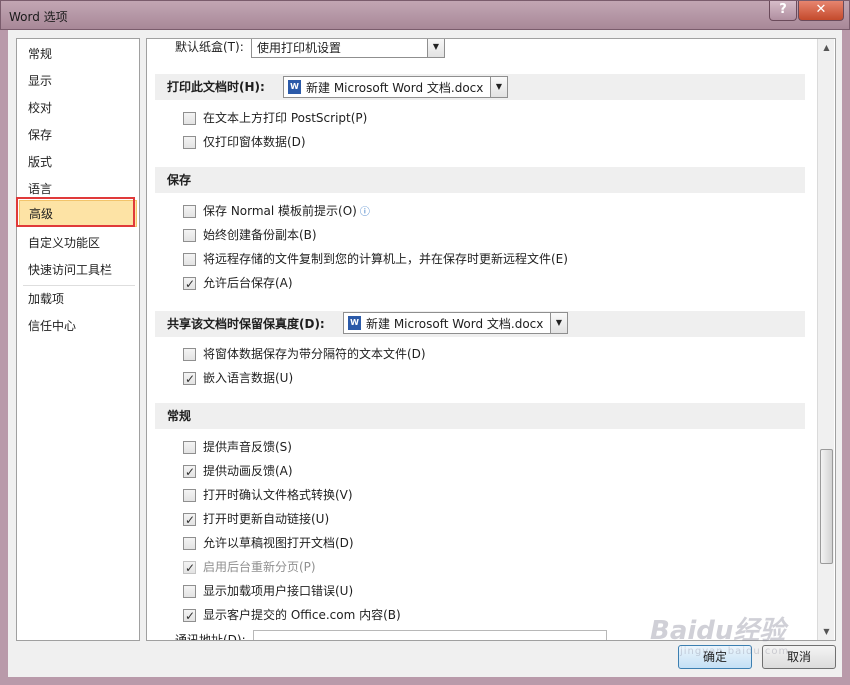 This screenshot has width=850, height=685. What do you see at coordinates (455, 142) in the screenshot?
I see `option-row: 仅打印窗体数据(D)` at bounding box center [455, 142].